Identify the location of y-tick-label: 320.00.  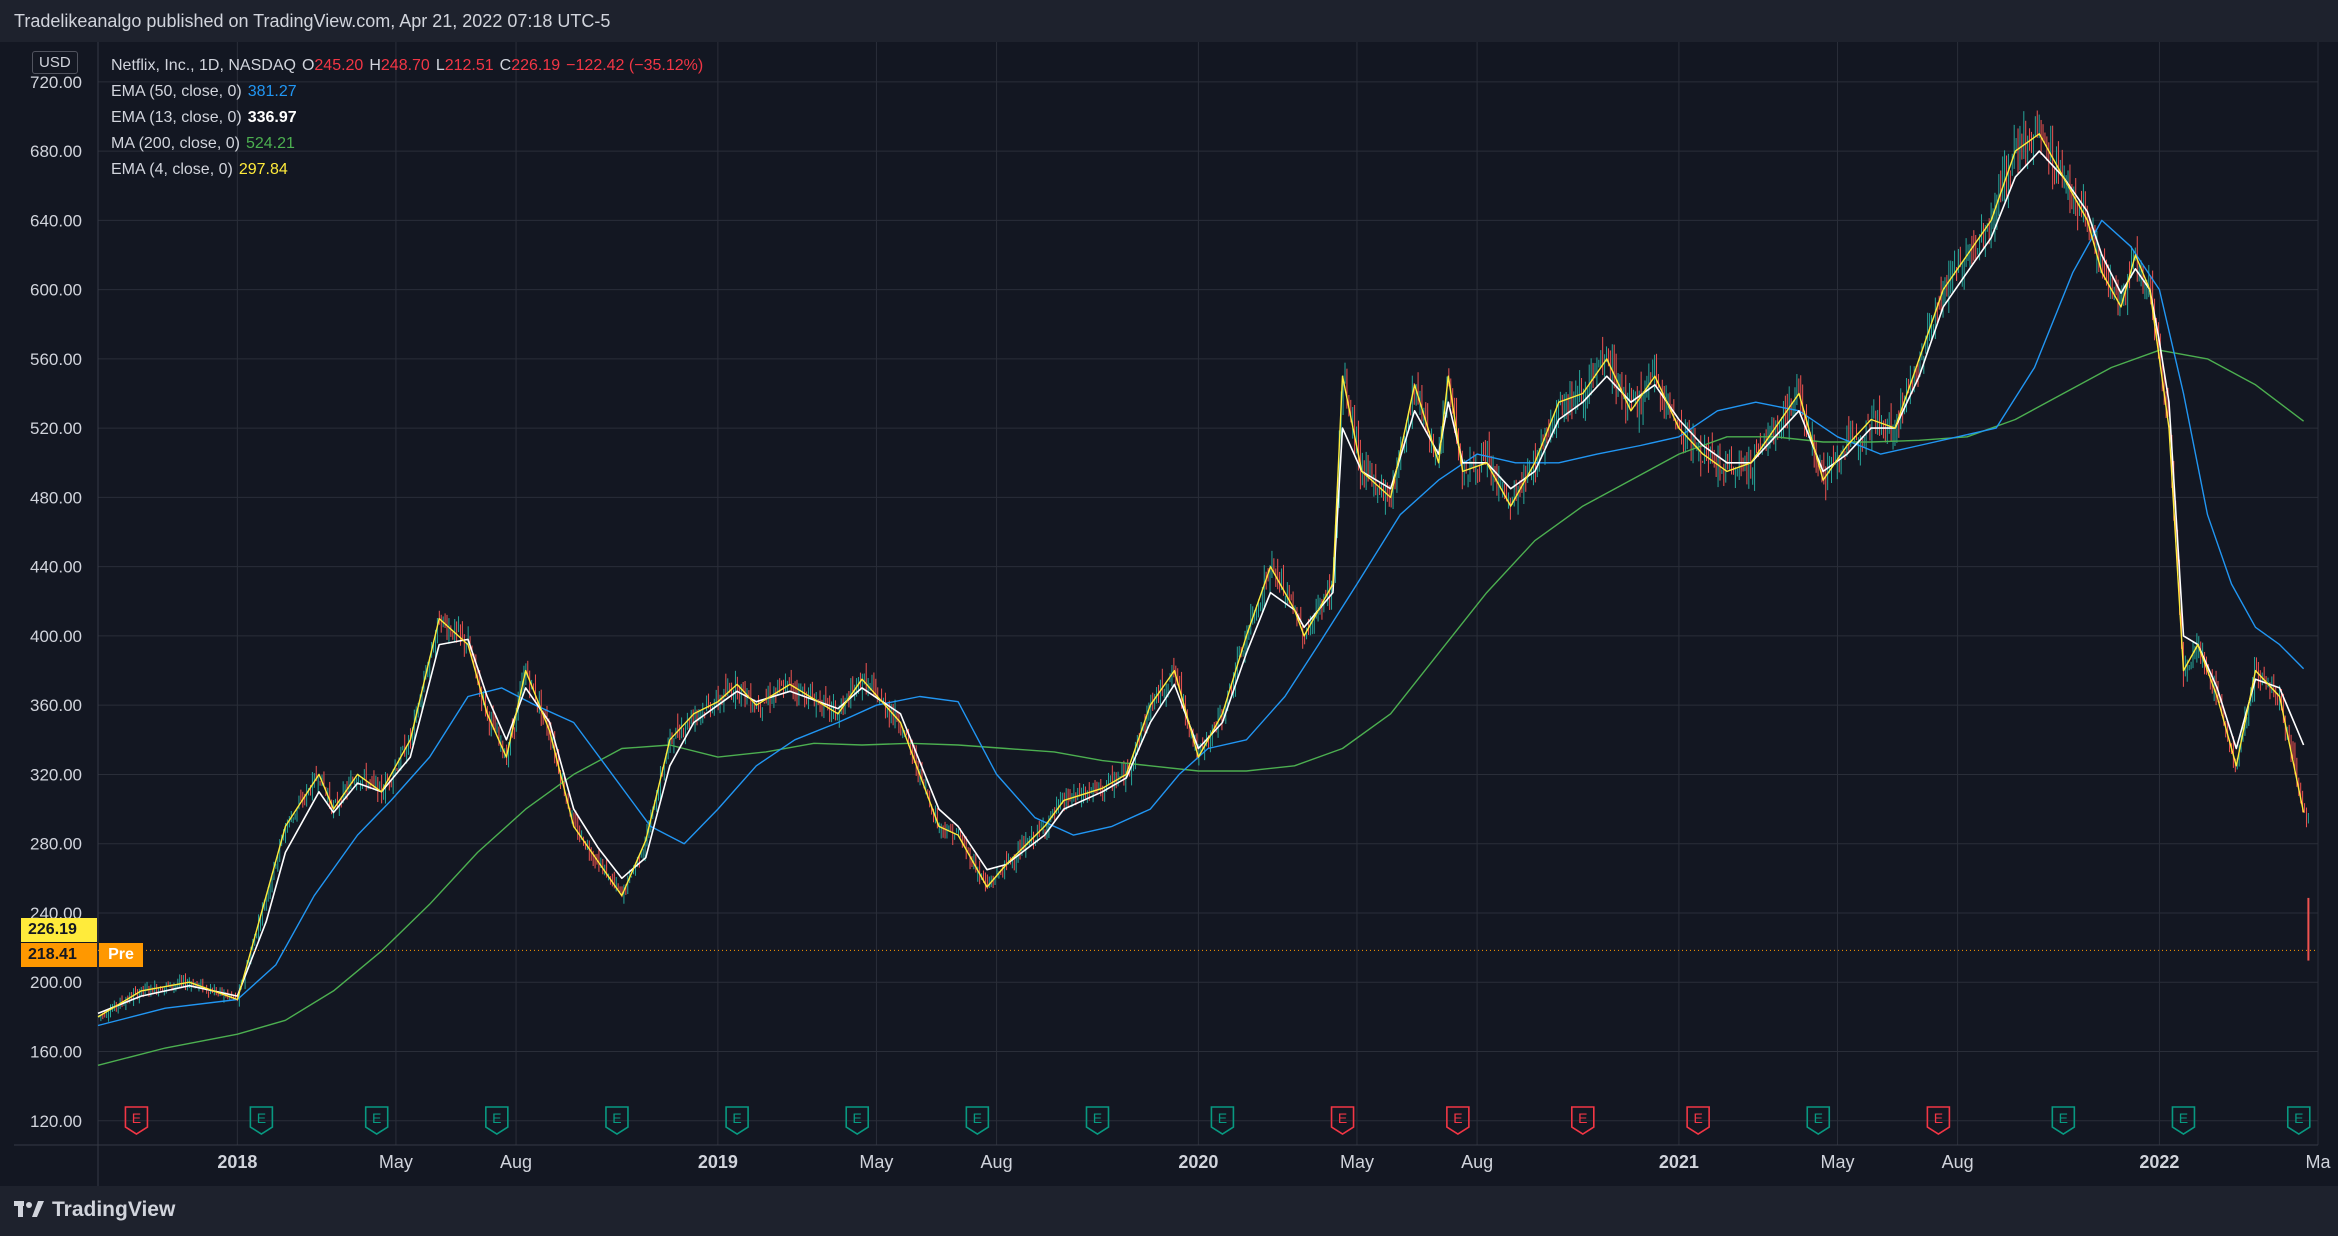
(56, 774).